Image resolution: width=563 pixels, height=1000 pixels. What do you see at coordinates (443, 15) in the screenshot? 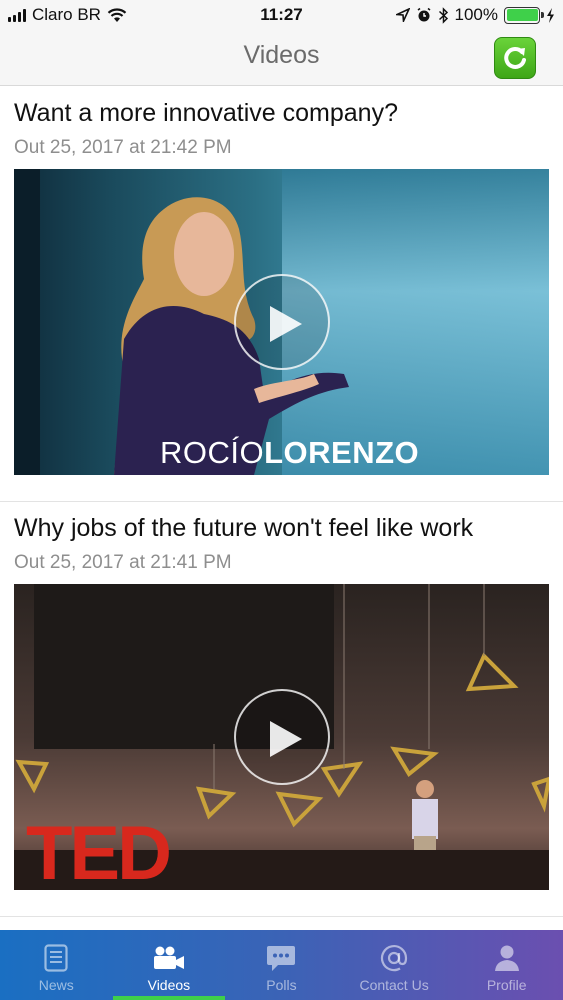
I see `bluetooth-icon` at bounding box center [443, 15].